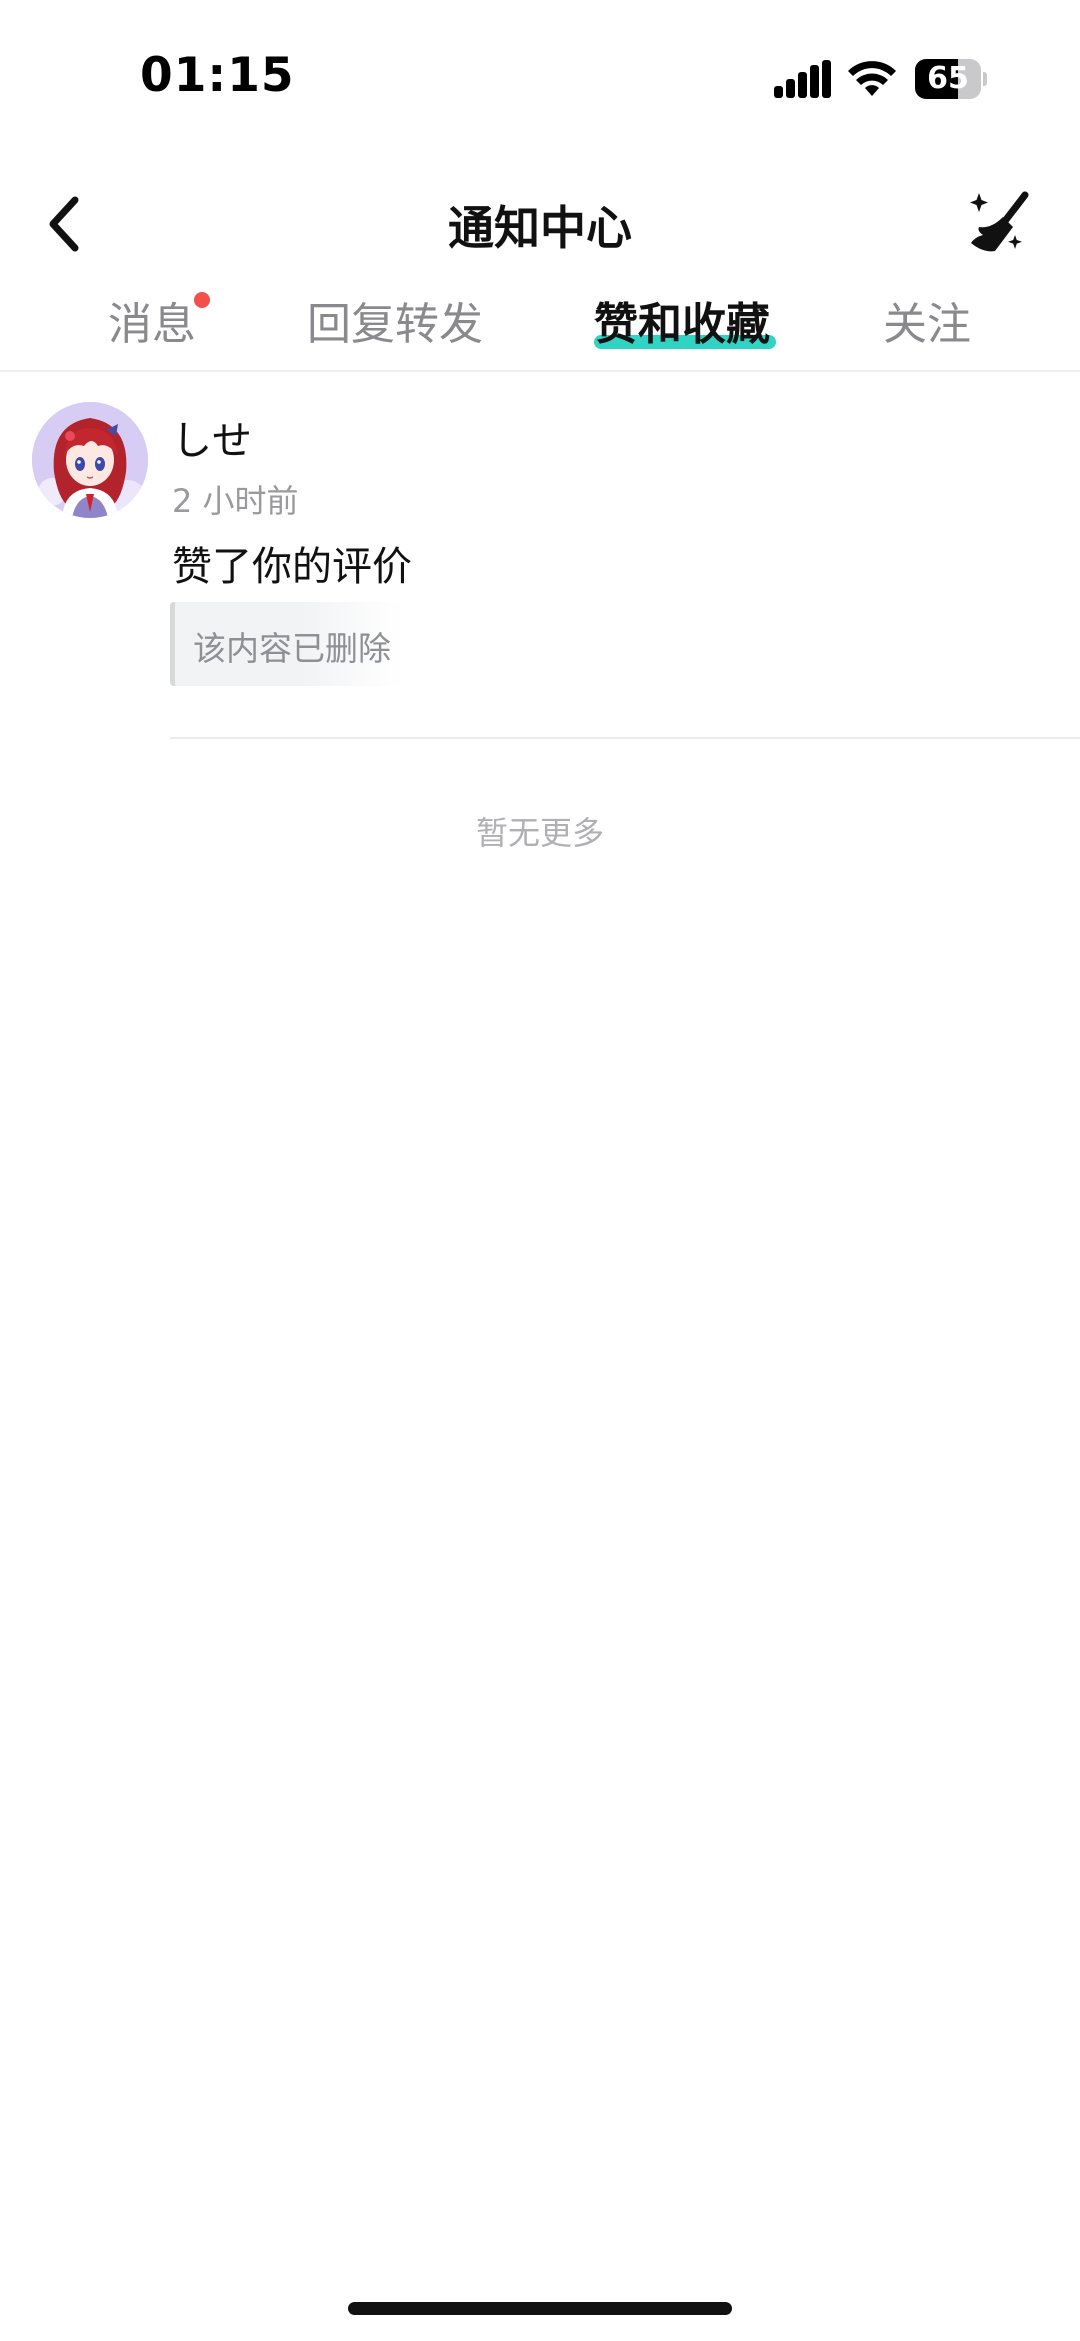  What do you see at coordinates (217, 75) in the screenshot?
I see `status-time: 01:15` at bounding box center [217, 75].